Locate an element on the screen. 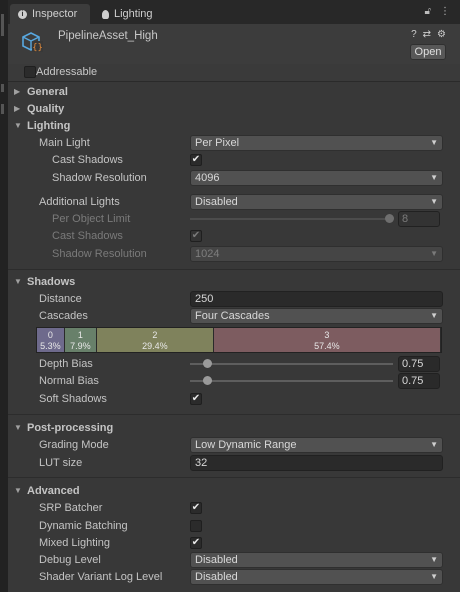  shader-variant-log-level-dropdown: Disabled ▼ is located at coordinates (316, 577).